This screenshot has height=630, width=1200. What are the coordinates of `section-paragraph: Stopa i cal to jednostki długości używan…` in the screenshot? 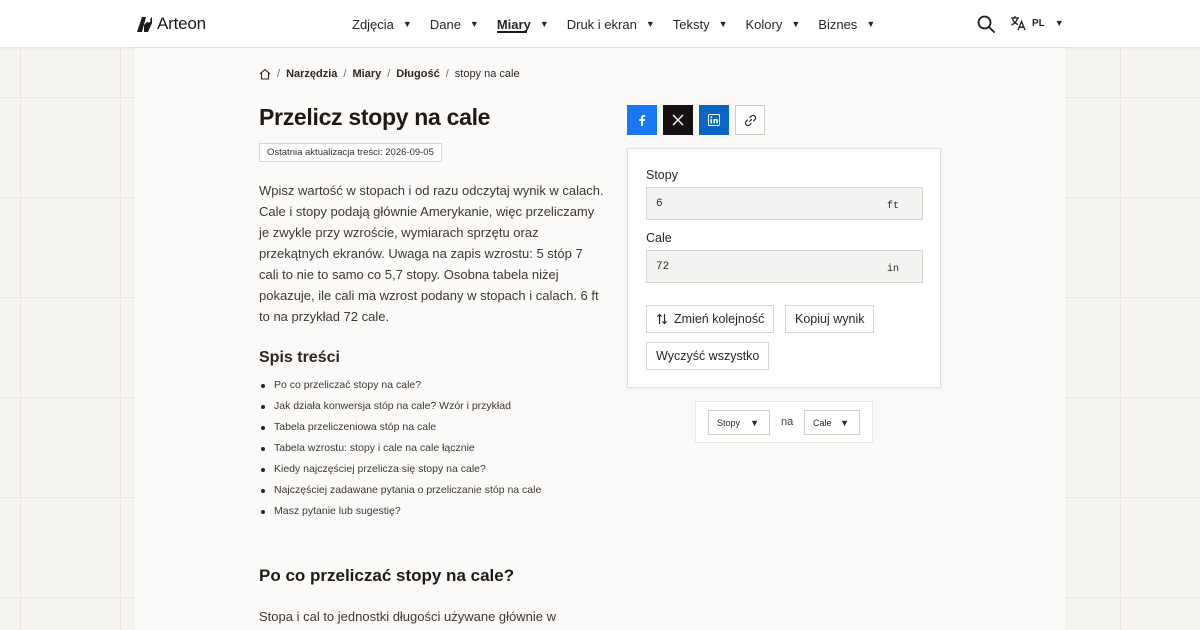 It's located at (408, 616).